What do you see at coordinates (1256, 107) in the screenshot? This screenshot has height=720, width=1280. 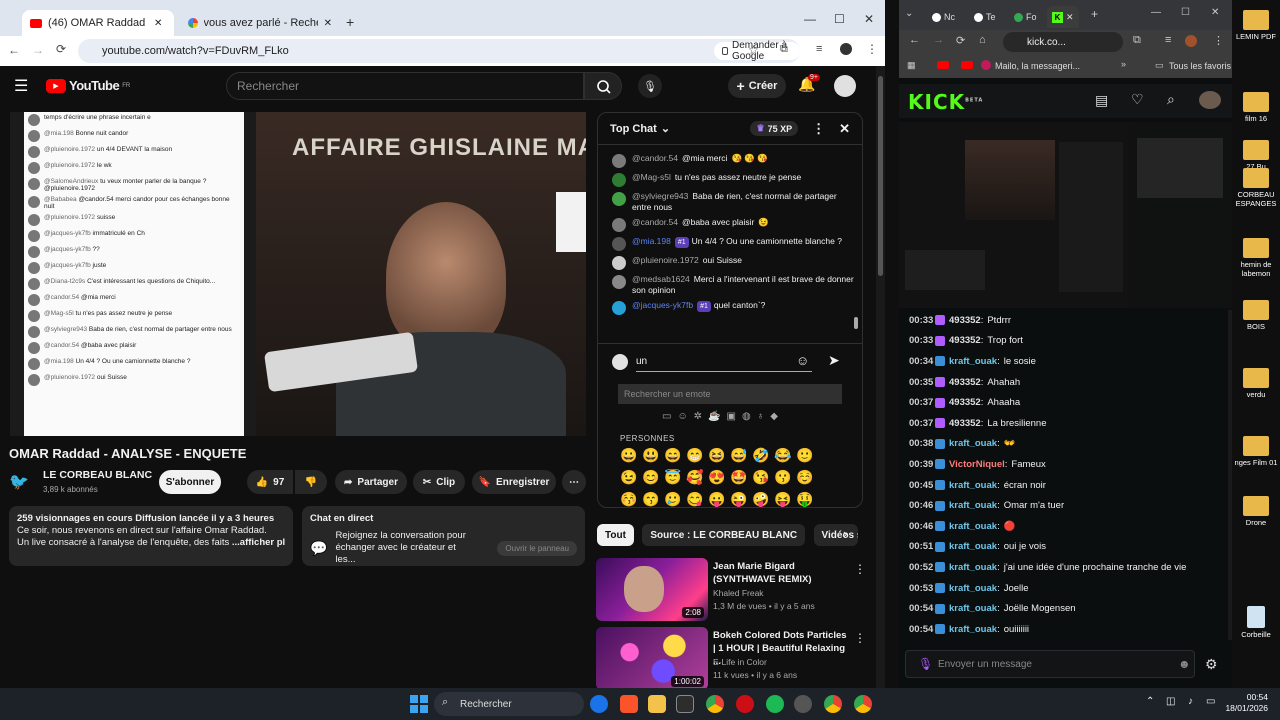 I see `desktop-shortcut: film 16` at bounding box center [1256, 107].